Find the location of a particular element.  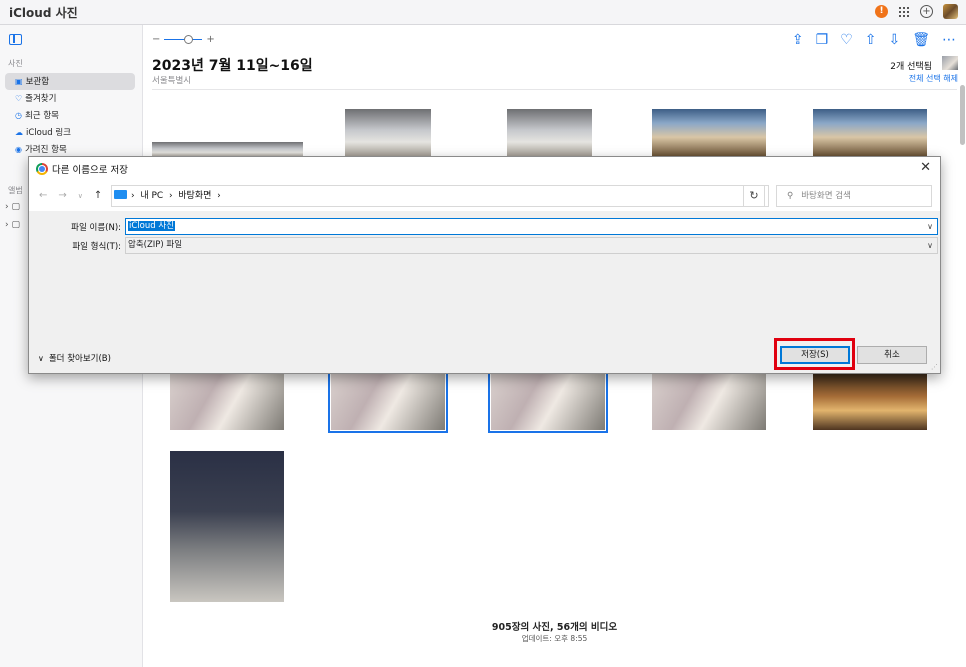

dialog-titlebar: 다른 이름으로 저장 ✕ is located at coordinates (484, 169).